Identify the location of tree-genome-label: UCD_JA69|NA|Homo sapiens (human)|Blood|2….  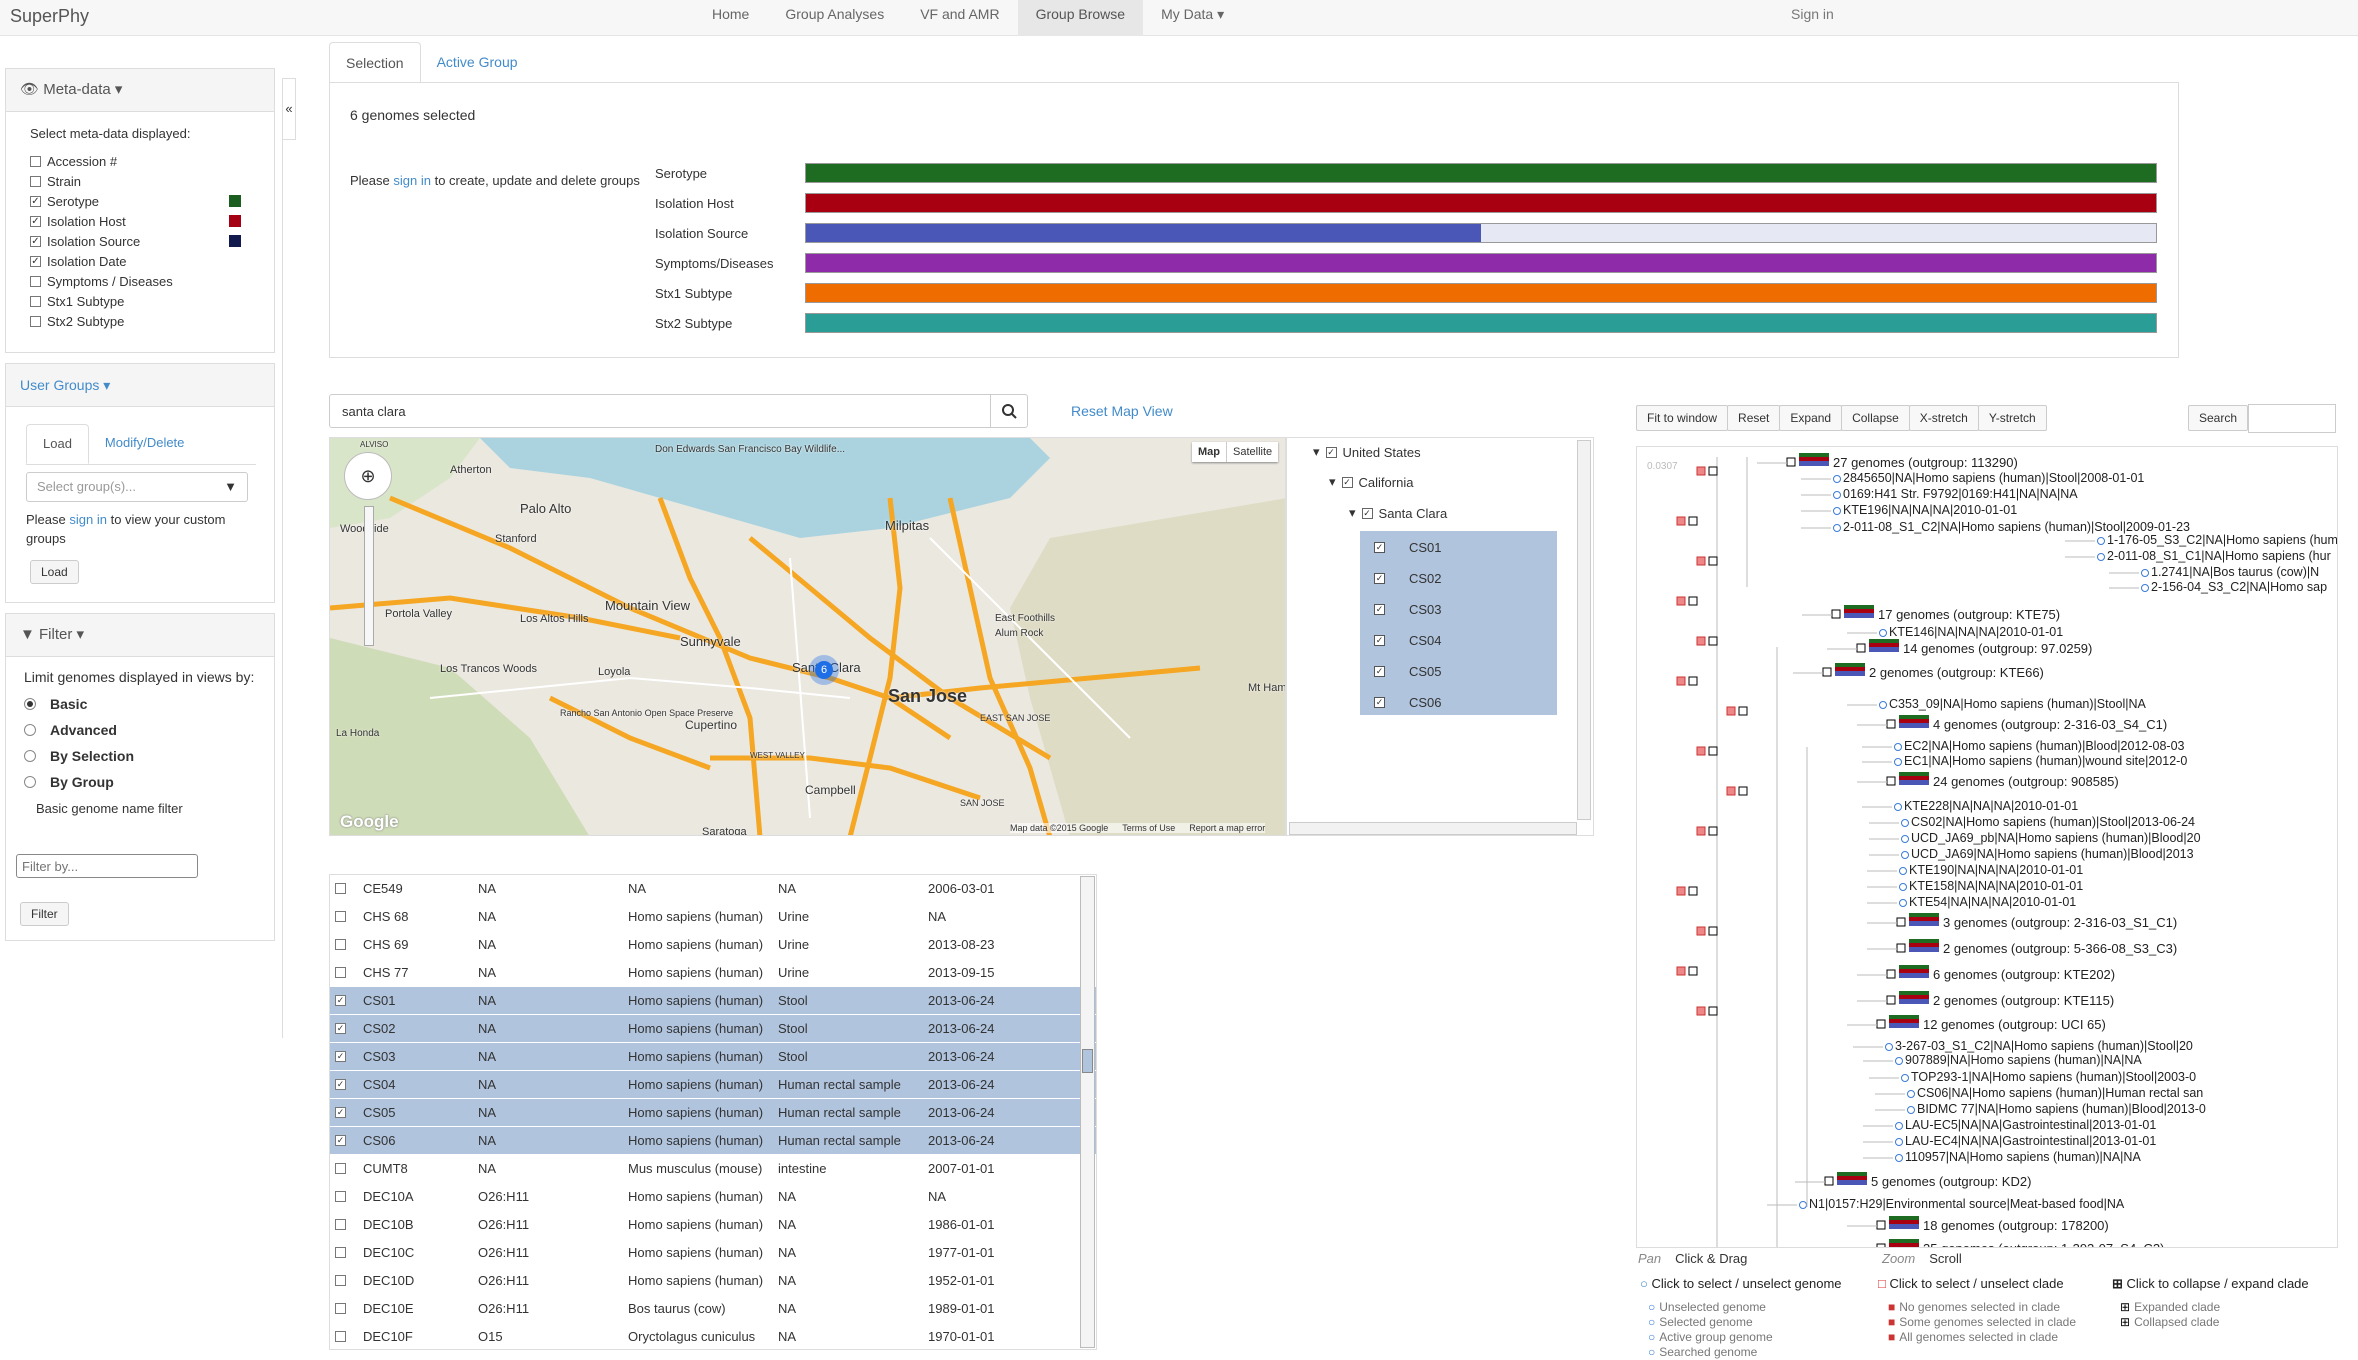
(2052, 854).